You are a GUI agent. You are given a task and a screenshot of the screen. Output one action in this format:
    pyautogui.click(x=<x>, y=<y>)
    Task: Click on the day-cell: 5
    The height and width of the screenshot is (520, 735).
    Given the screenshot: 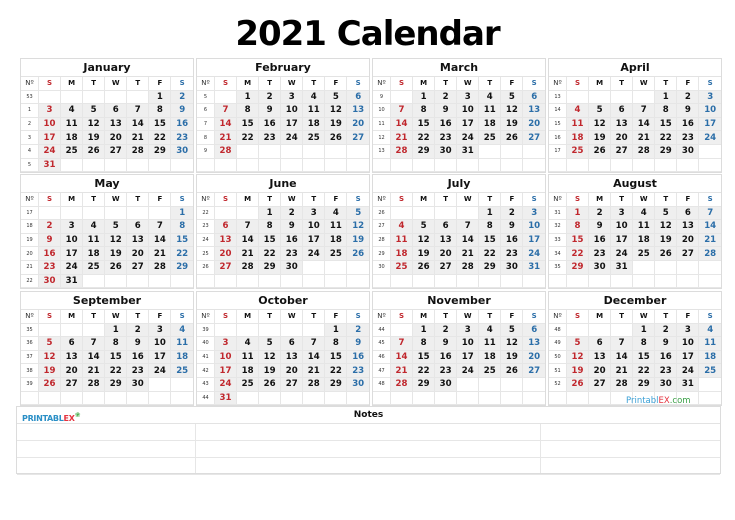 What is the action you would take?
    pyautogui.click(x=336, y=97)
    